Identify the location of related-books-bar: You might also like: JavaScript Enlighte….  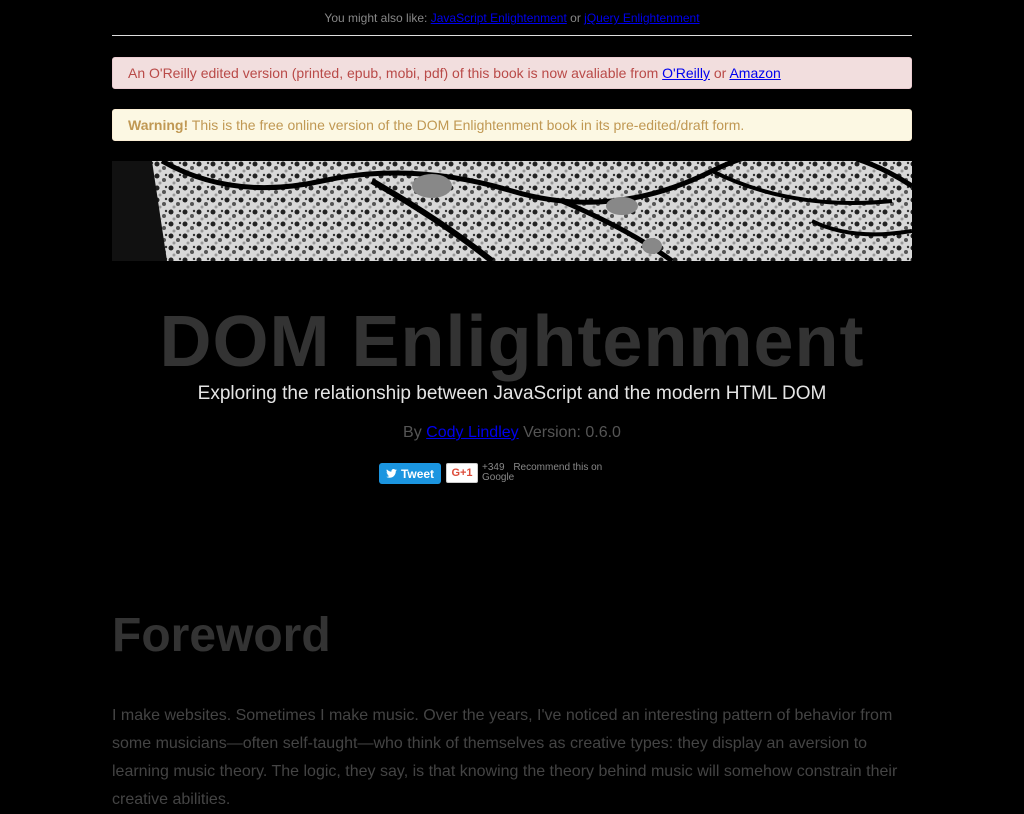
(512, 18).